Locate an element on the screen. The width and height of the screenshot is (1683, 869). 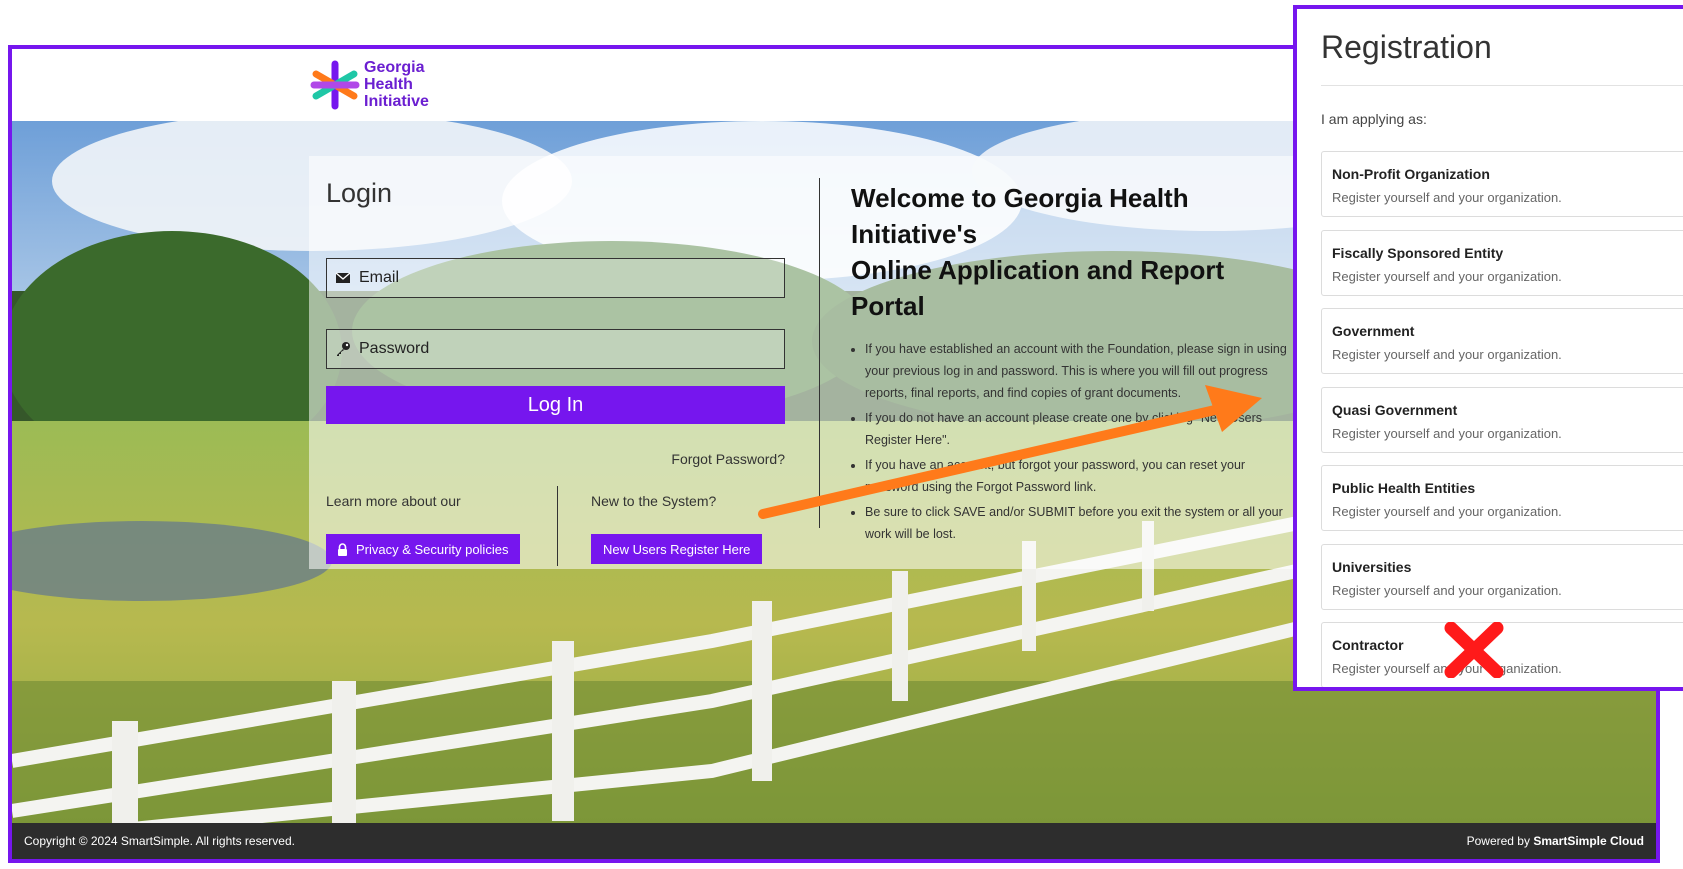
email-field: Email is located at coordinates (555, 278).